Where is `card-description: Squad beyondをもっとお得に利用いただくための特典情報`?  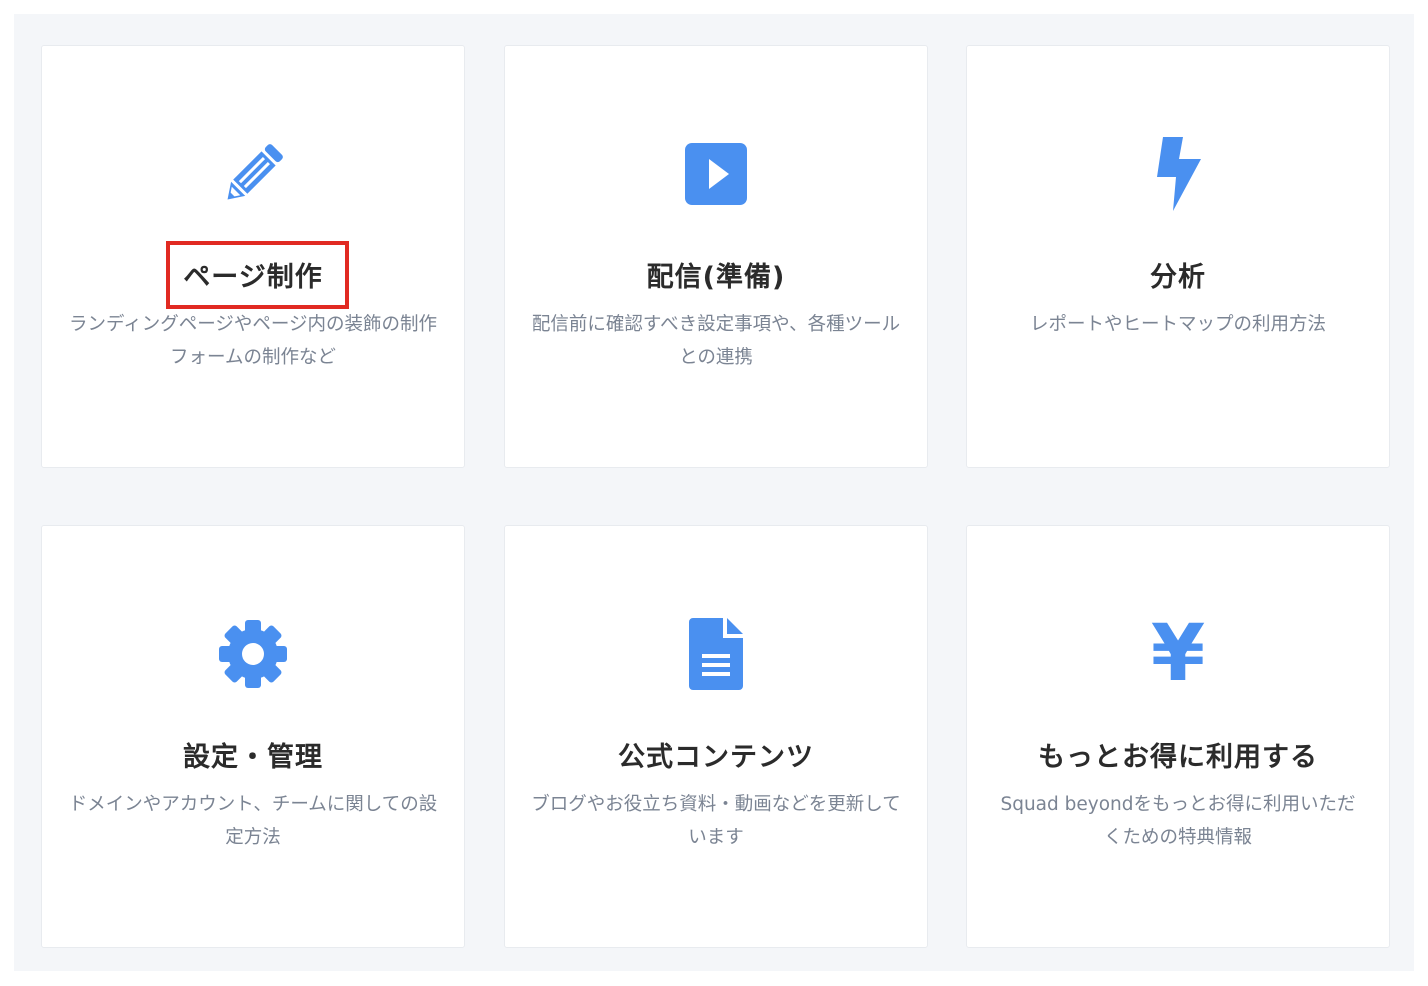
card-description: Squad beyondをもっとお得に利用いただくための特典情報 is located at coordinates (1178, 821).